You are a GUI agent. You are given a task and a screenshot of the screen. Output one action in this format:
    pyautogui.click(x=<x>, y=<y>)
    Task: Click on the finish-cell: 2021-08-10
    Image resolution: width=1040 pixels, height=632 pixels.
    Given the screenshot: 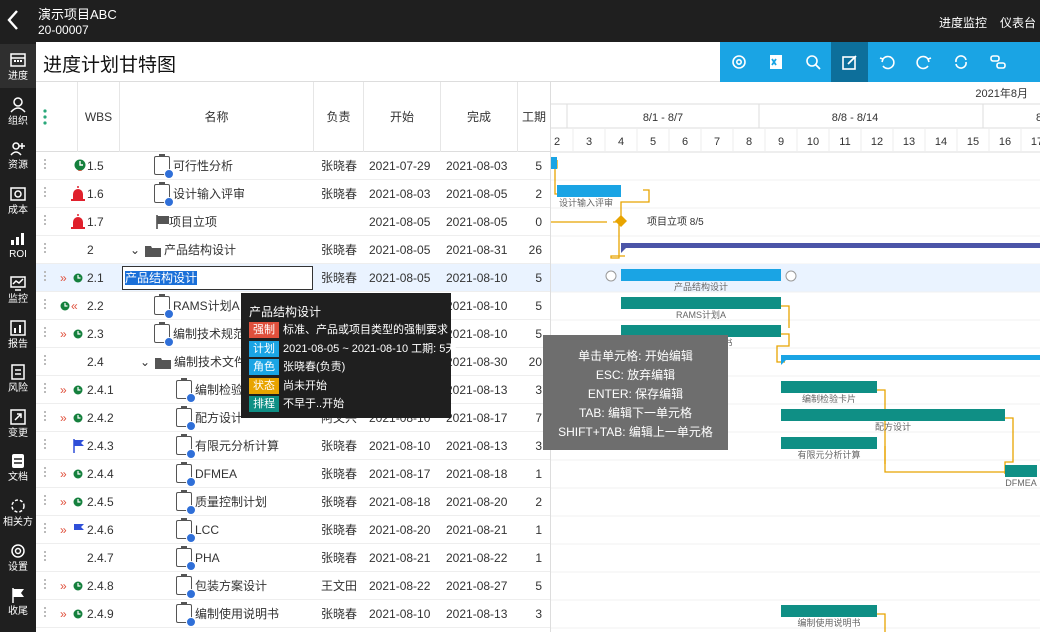 What is the action you would take?
    pyautogui.click(x=482, y=278)
    